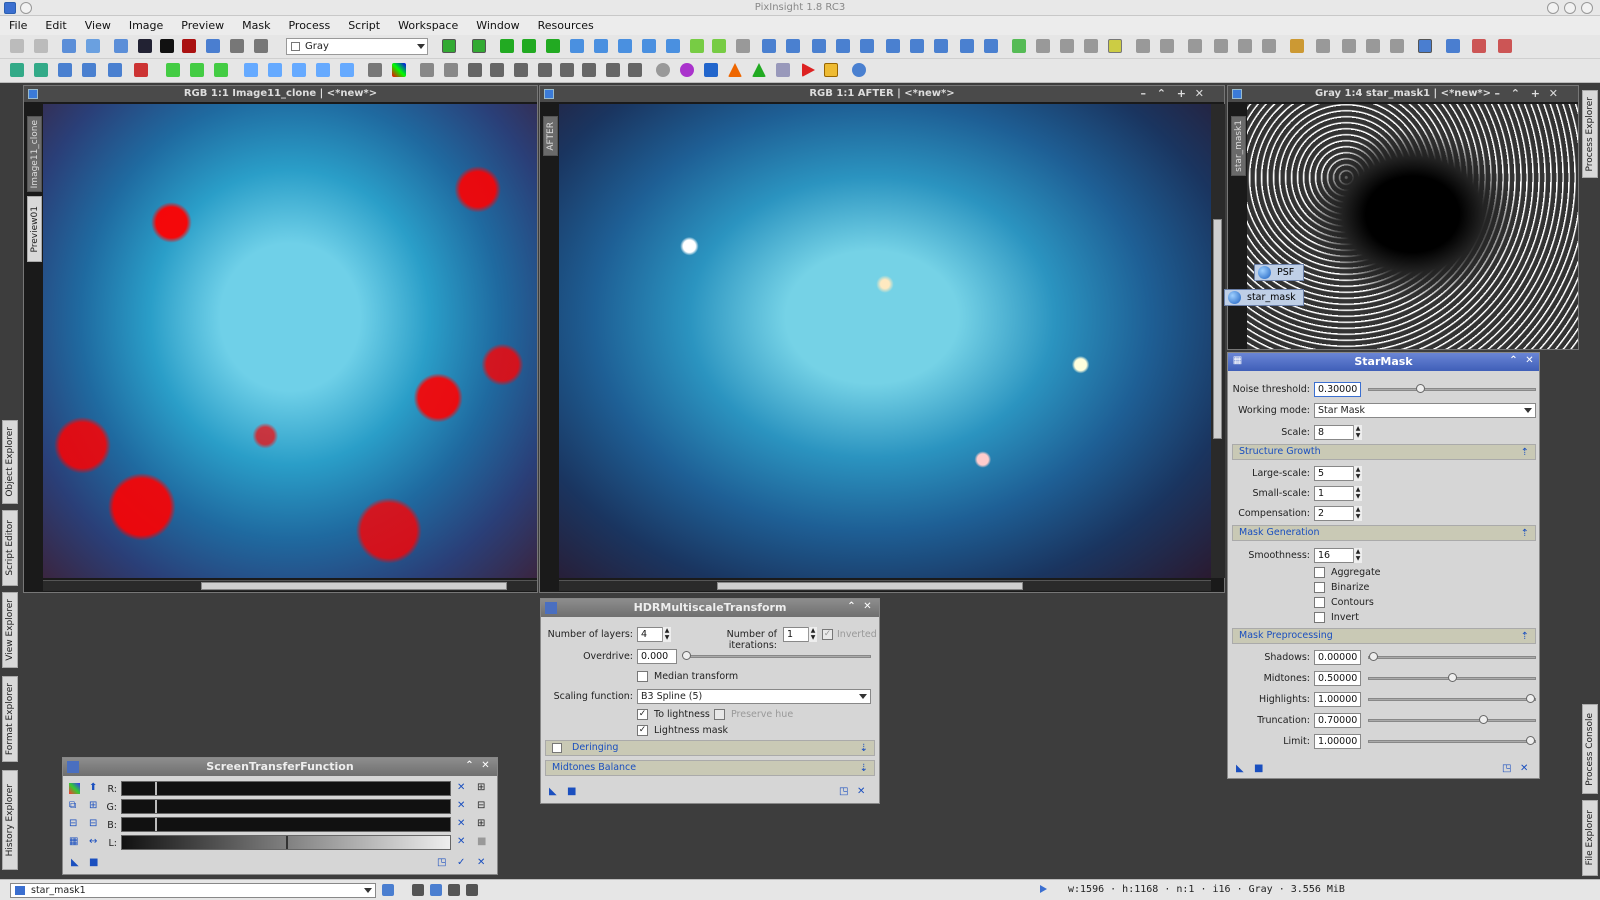  I want to click on align-icon, so click(1373, 46).